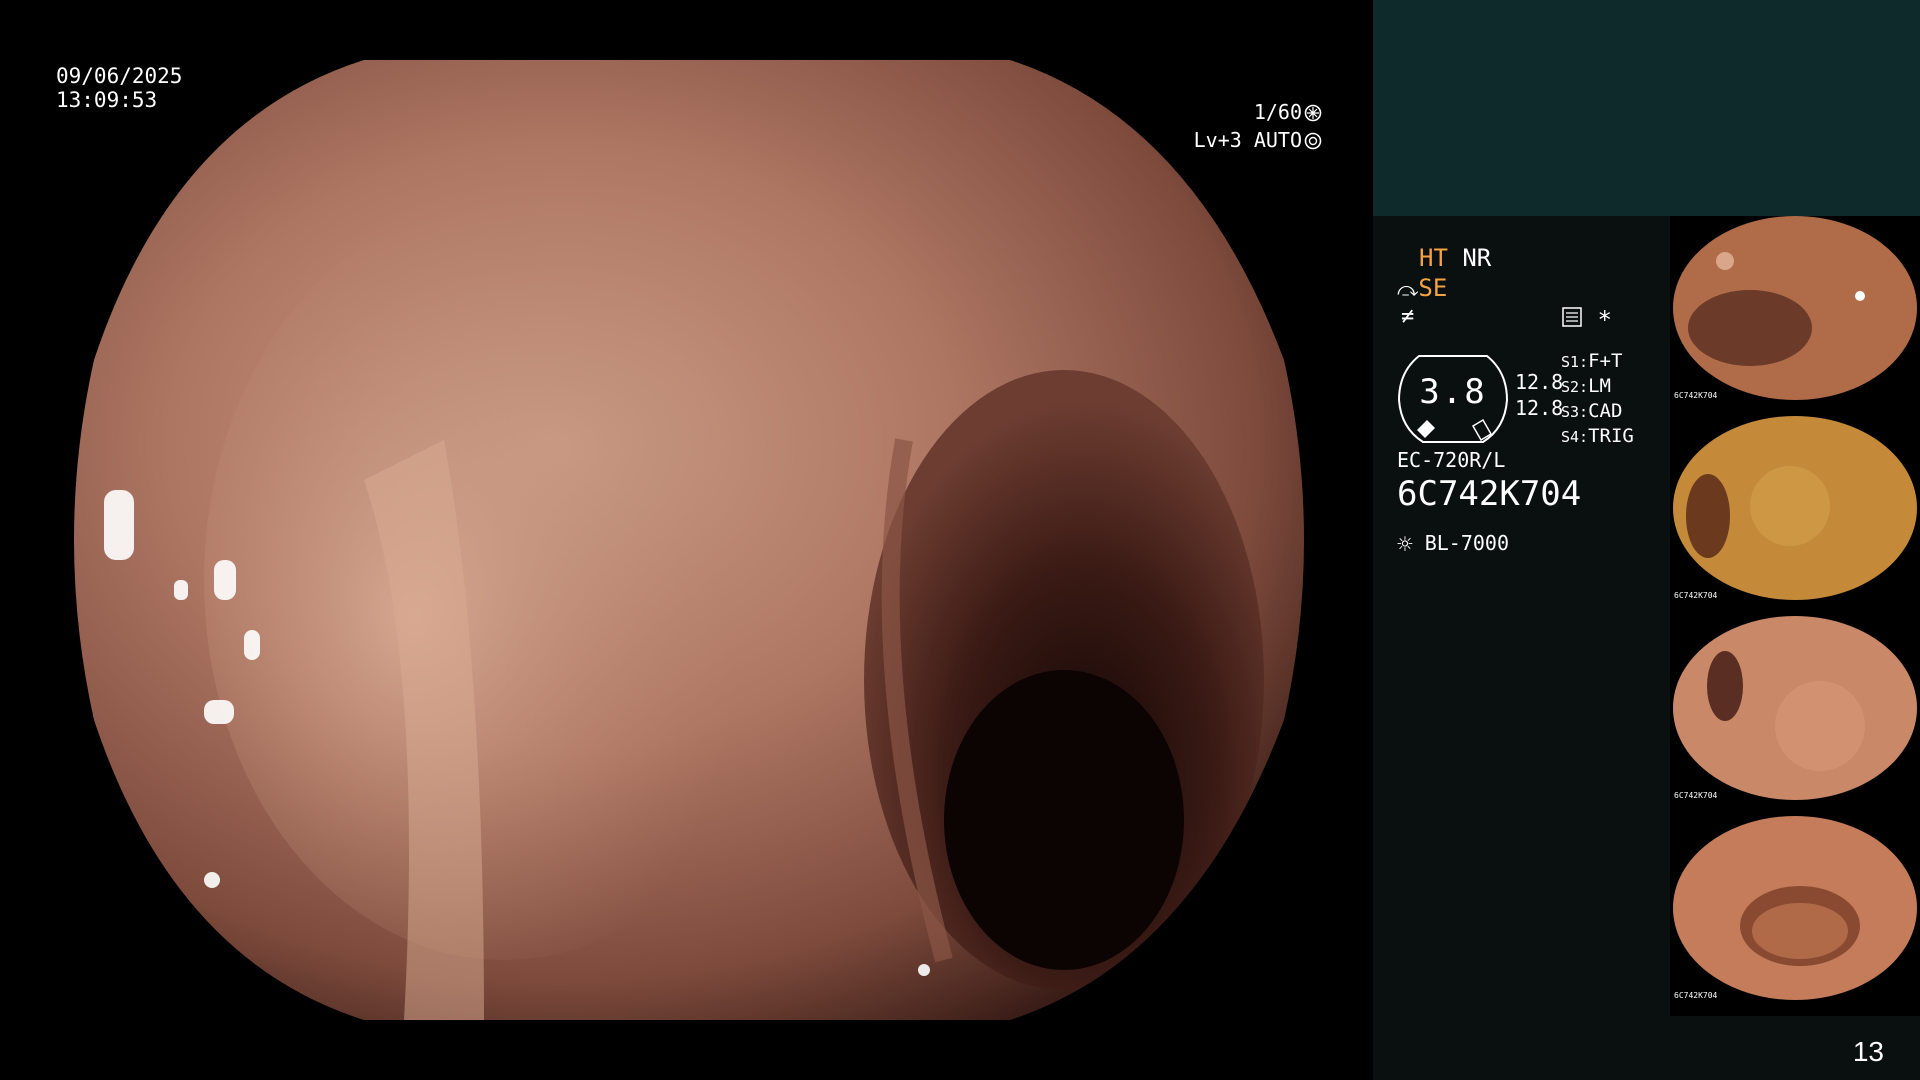  I want to click on freeze-icon: ≠, so click(1408, 316).